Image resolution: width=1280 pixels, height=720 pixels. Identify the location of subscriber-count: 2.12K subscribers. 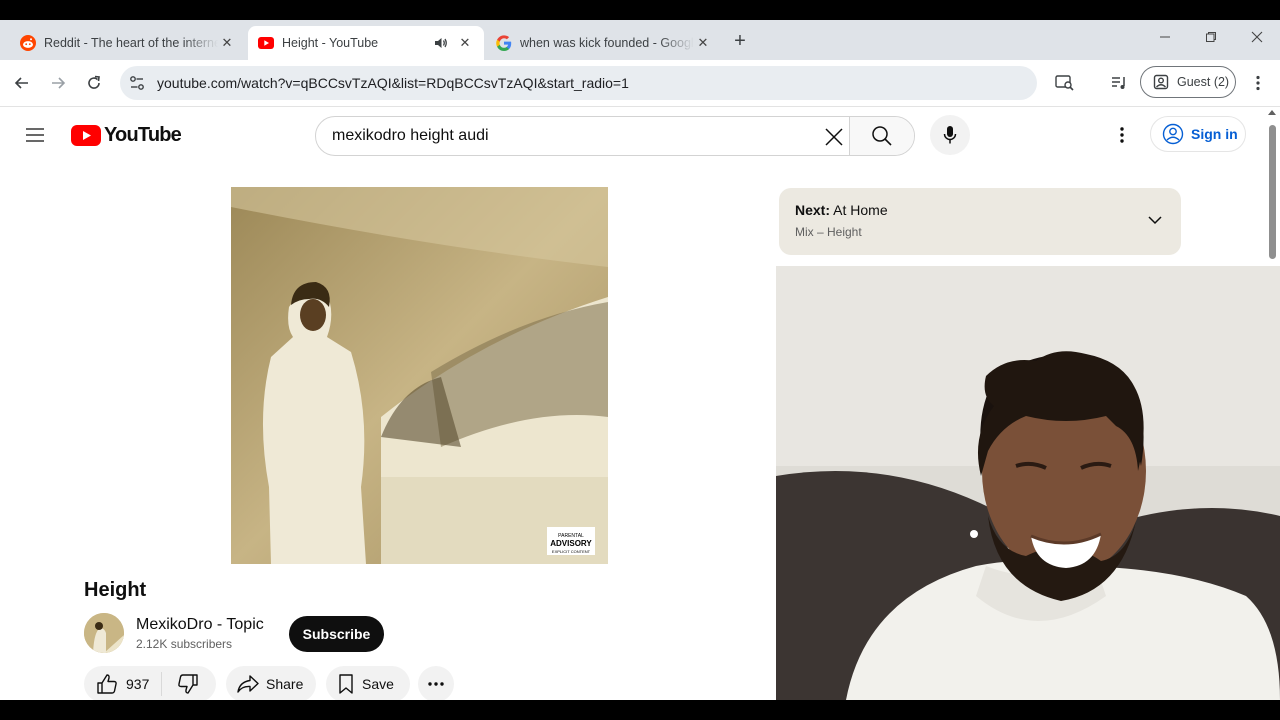
(184, 644).